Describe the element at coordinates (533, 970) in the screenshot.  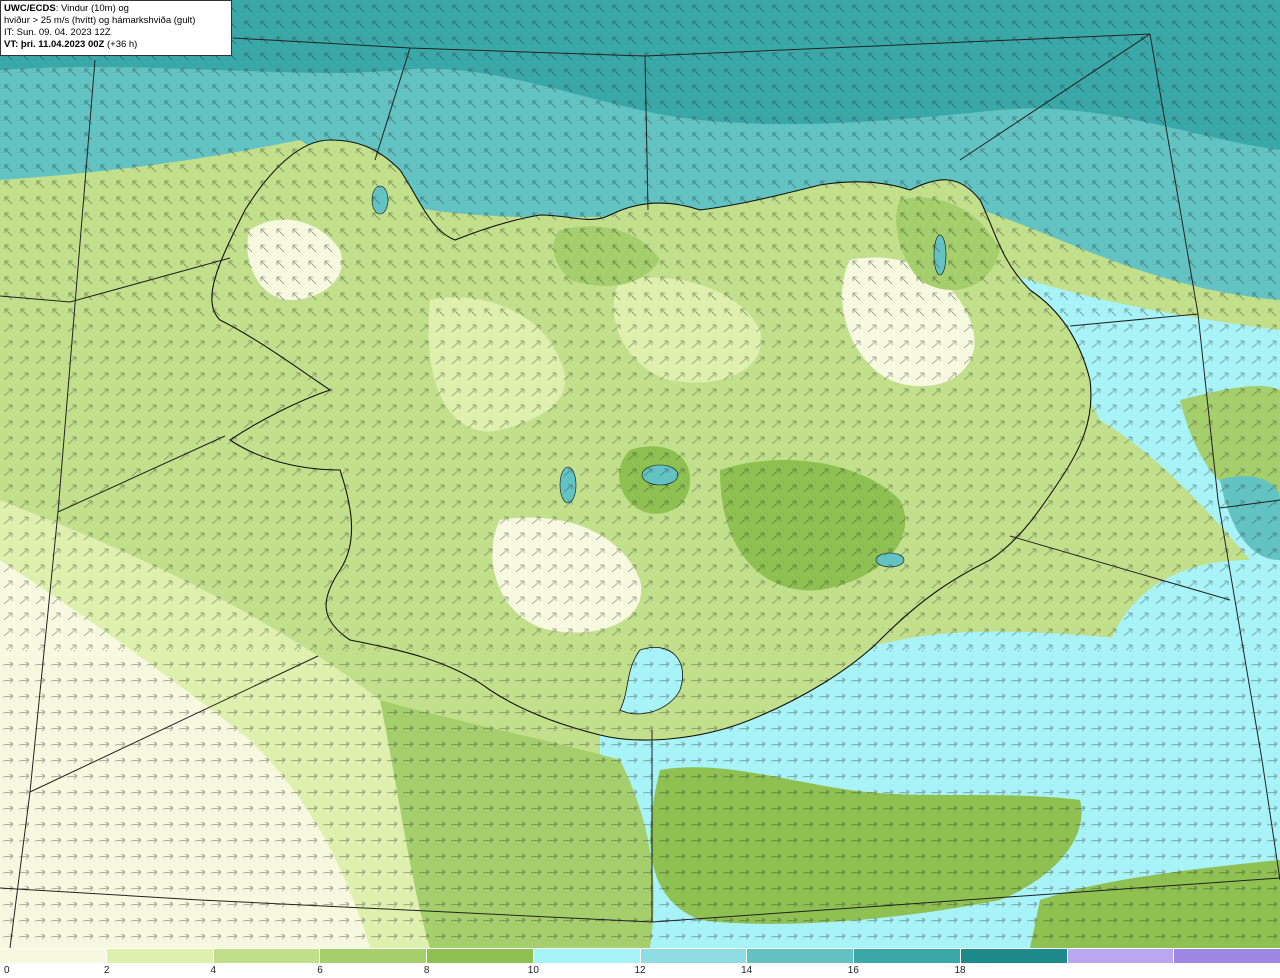
I see `legend-tick-label: 10` at that location.